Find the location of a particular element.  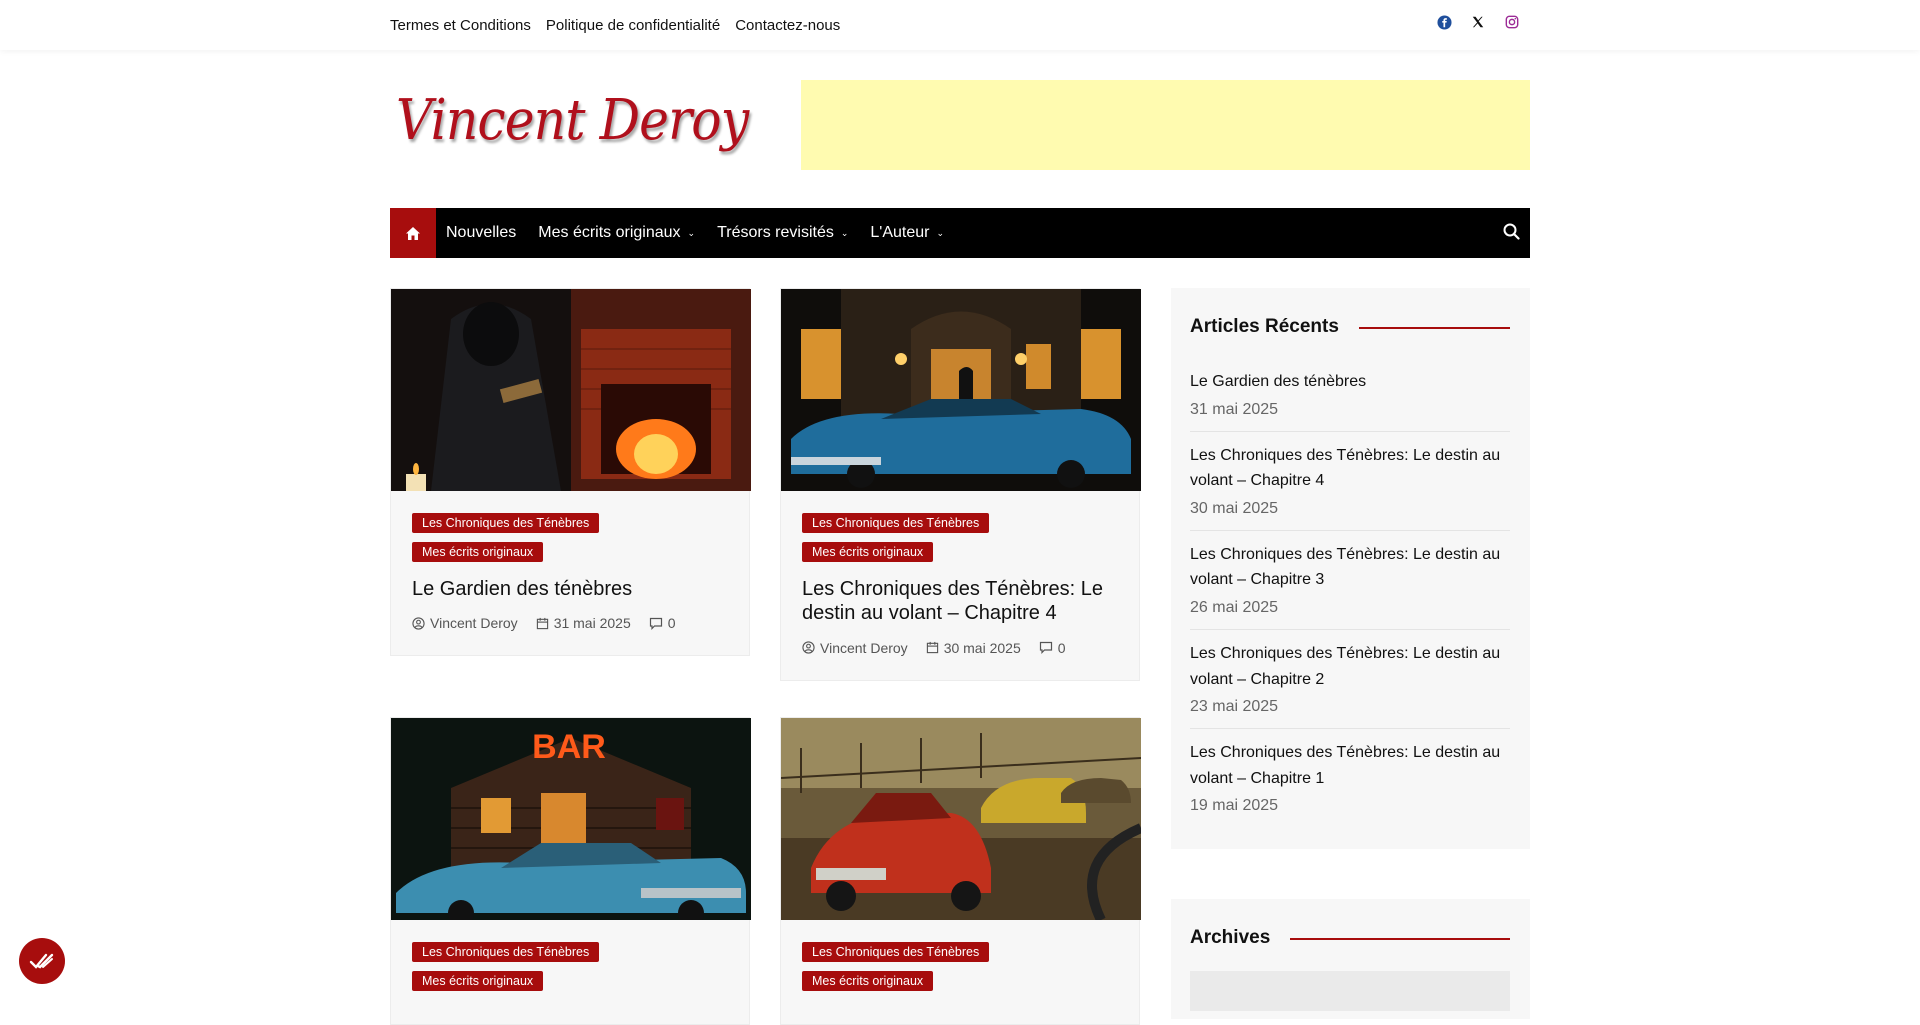

widget-title: Archives is located at coordinates (1350, 938).